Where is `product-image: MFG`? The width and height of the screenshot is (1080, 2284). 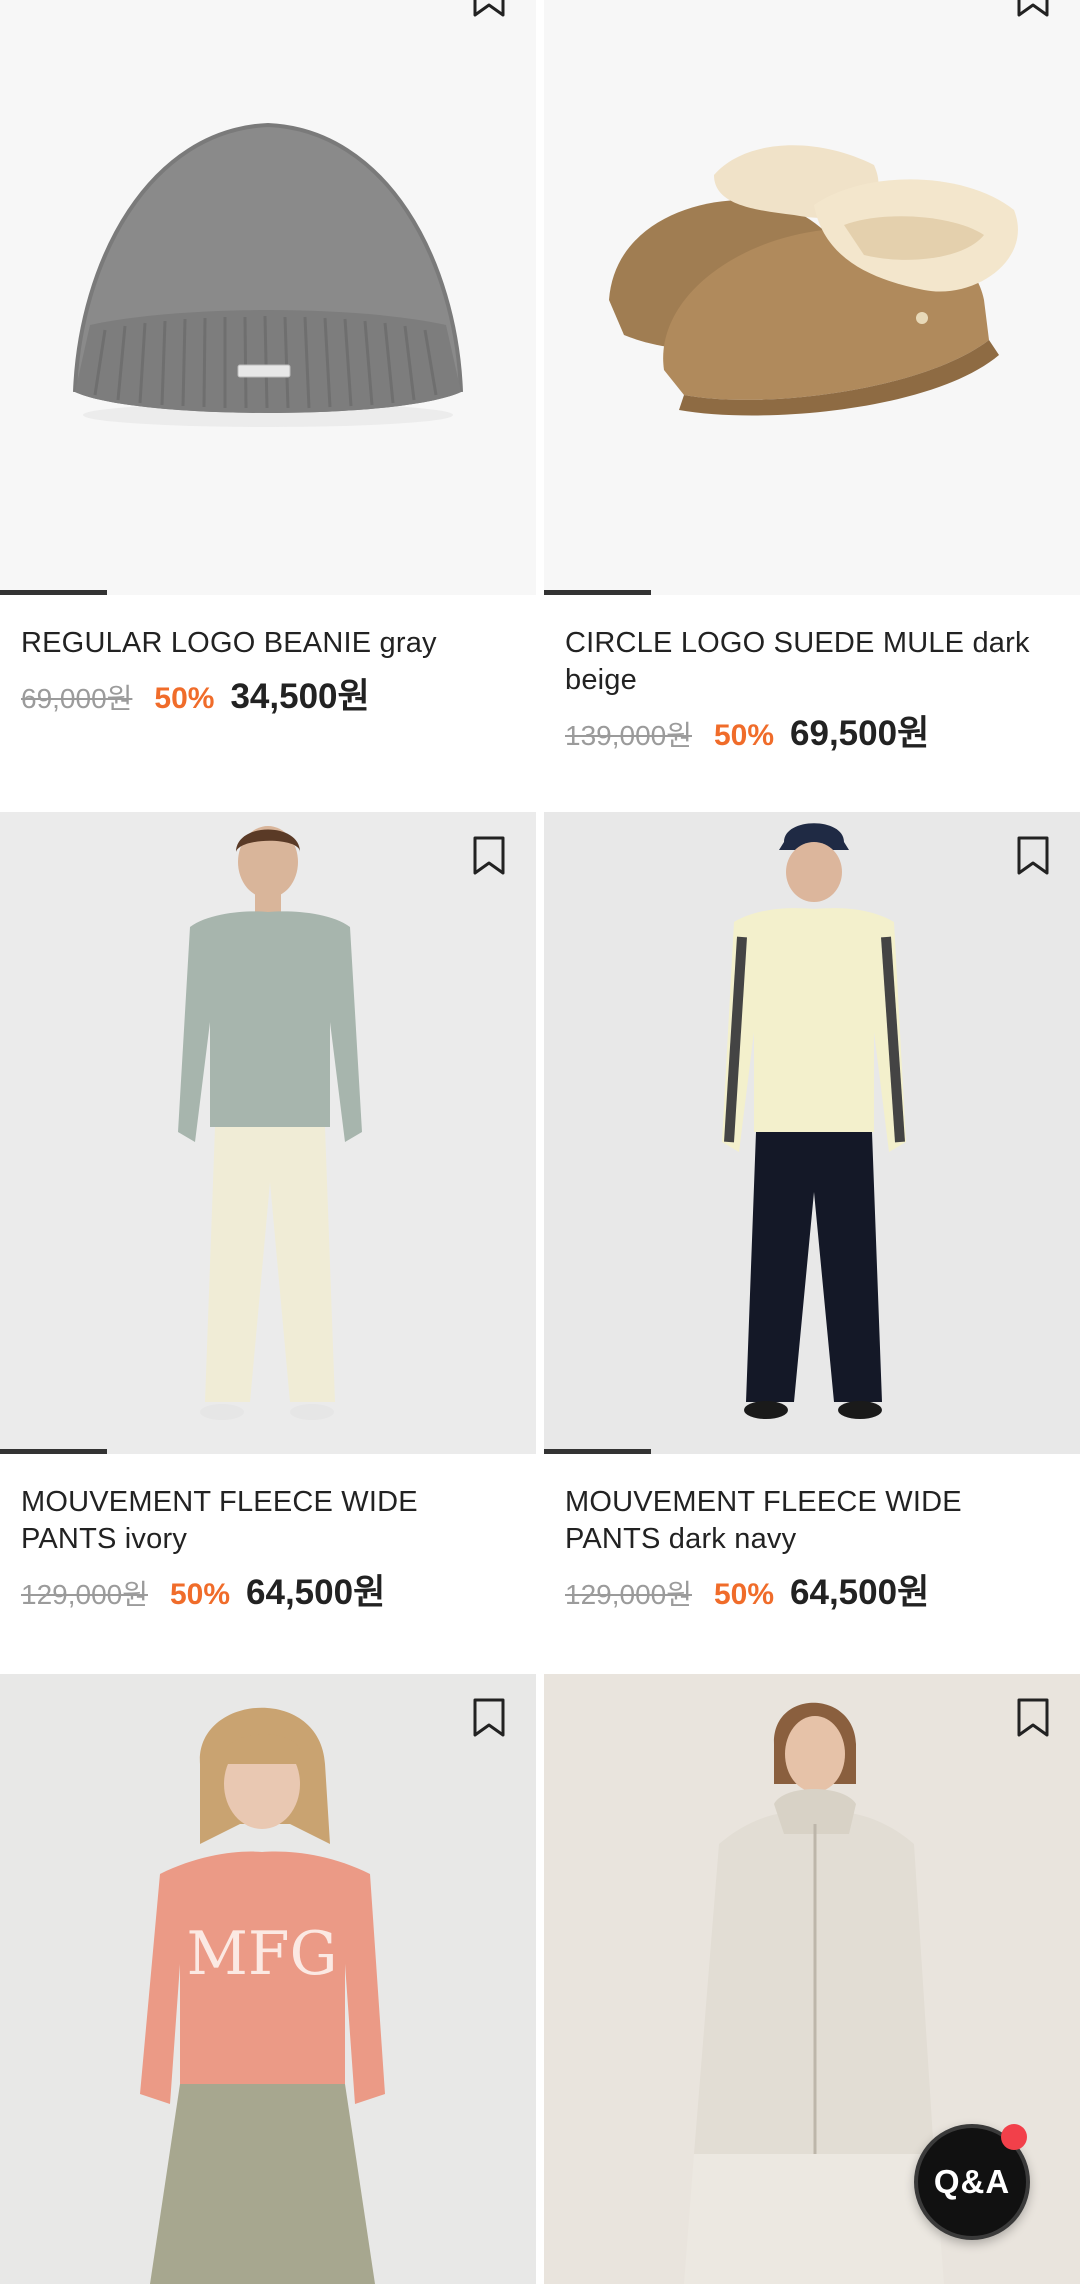 product-image: MFG is located at coordinates (268, 1979).